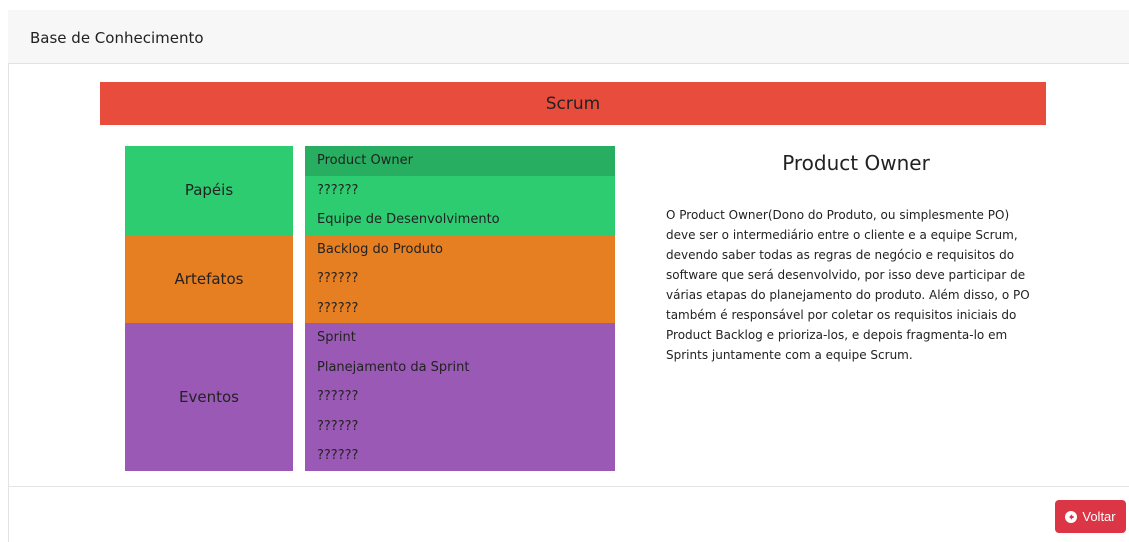 The image size is (1129, 542). I want to click on back-button: Voltar, so click(1090, 516).